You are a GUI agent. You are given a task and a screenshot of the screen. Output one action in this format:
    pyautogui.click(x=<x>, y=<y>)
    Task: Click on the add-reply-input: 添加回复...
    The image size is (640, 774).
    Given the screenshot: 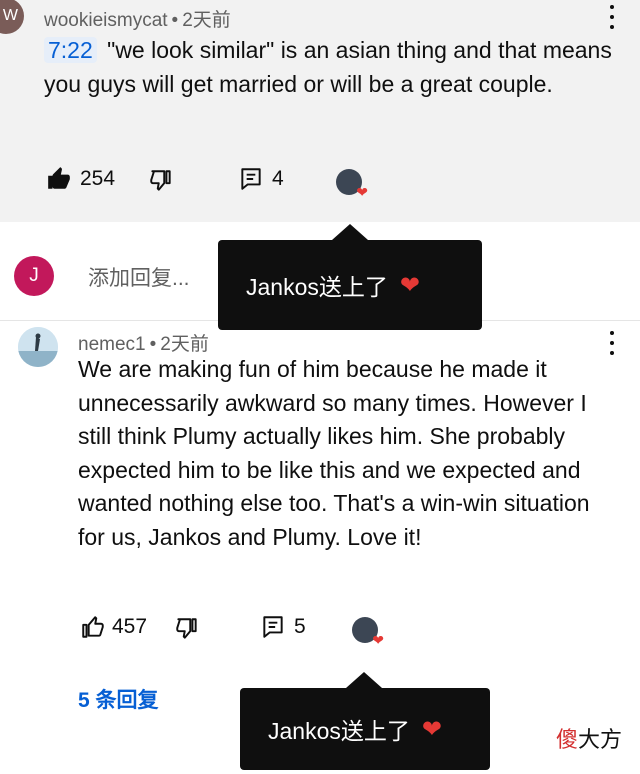 What is the action you would take?
    pyautogui.click(x=139, y=277)
    